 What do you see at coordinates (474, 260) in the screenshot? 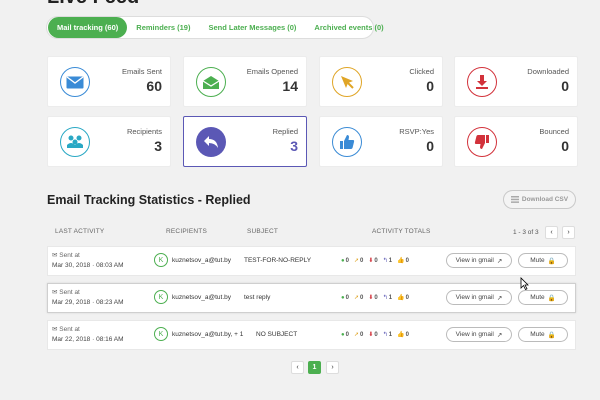
I see `gmail-label: View in gmail` at bounding box center [474, 260].